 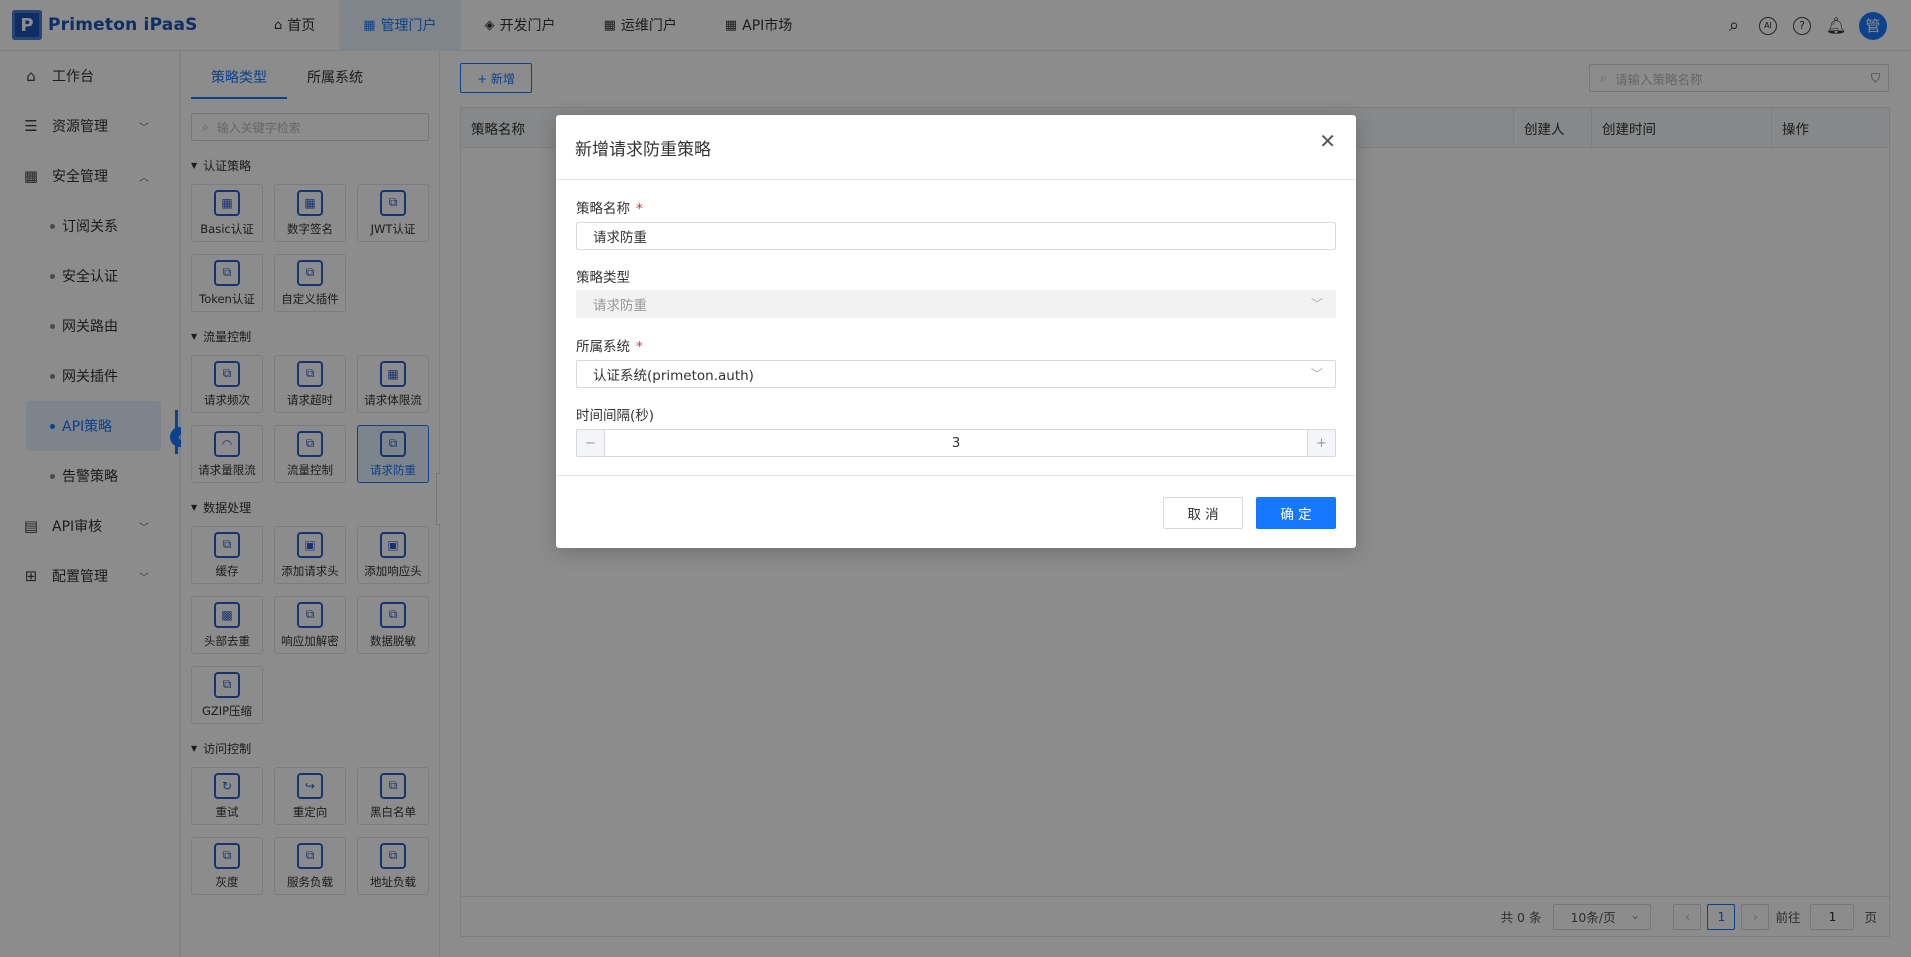 I want to click on select-value: 请求防重, so click(x=620, y=306).